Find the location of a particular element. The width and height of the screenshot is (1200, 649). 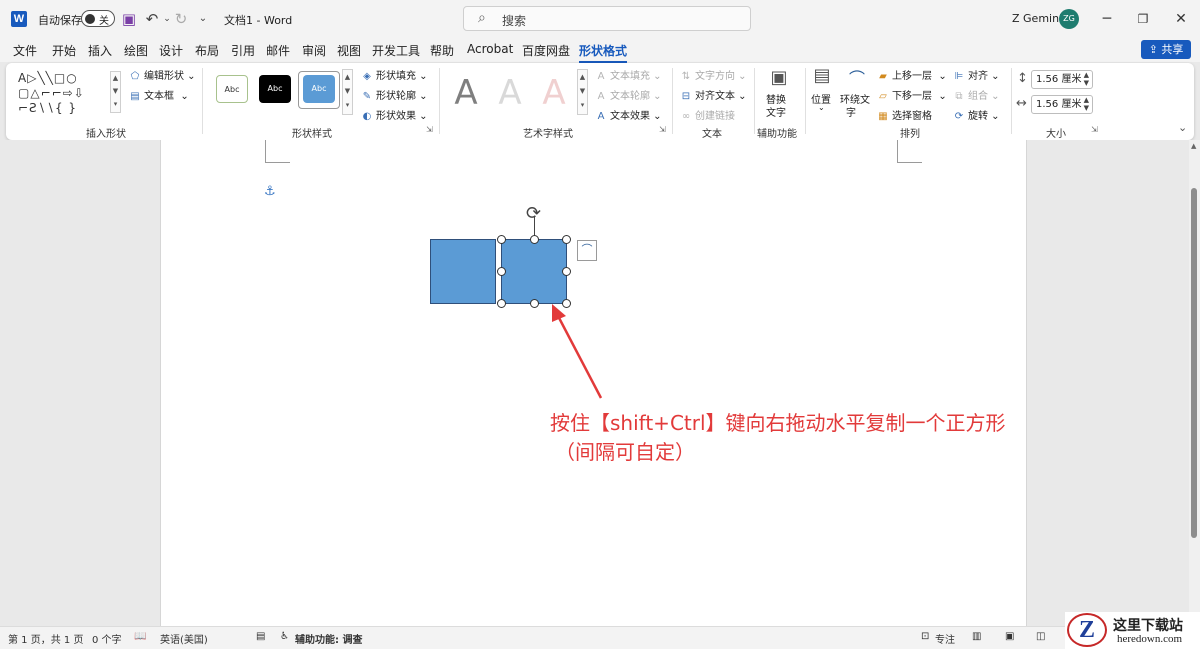

wordart-sample-light: A is located at coordinates (510, 93).